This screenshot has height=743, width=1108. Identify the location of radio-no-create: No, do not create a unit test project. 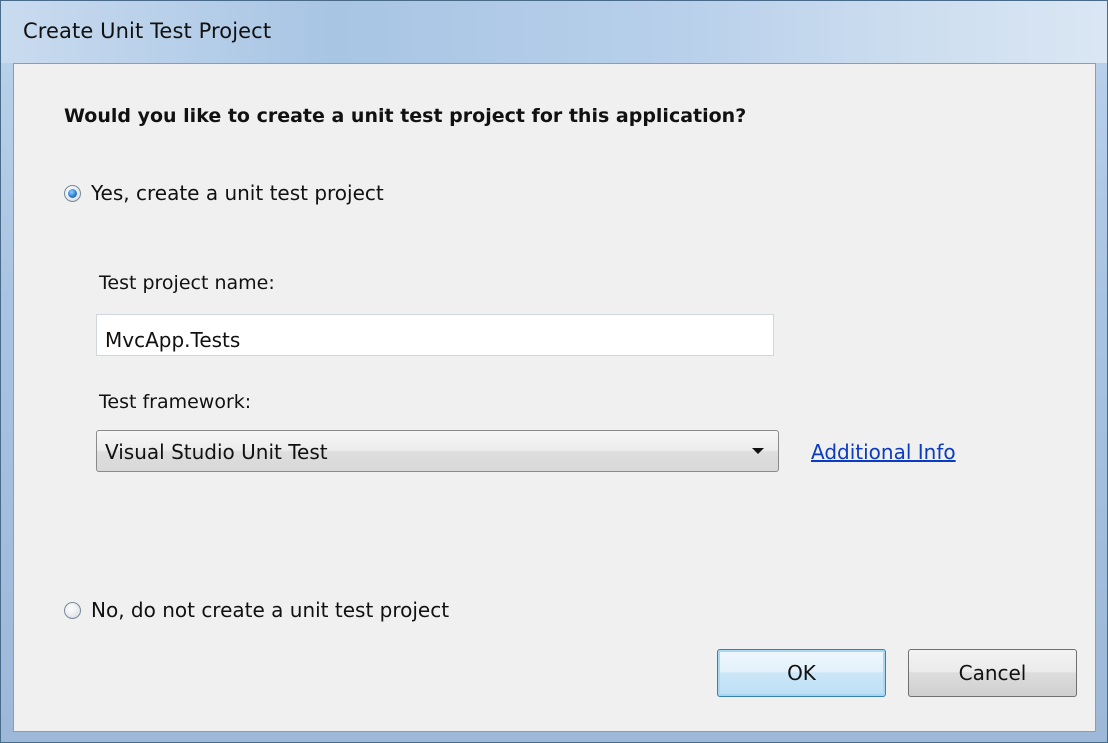
(256, 610).